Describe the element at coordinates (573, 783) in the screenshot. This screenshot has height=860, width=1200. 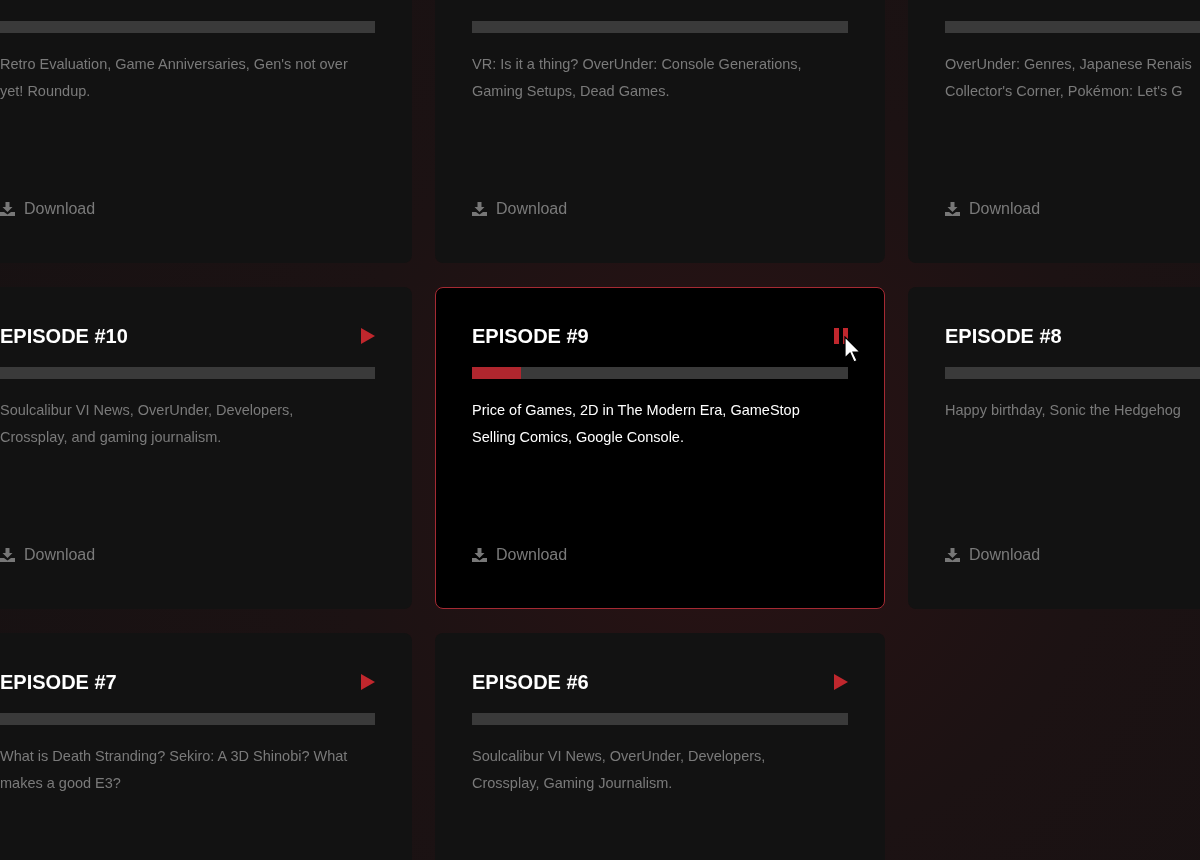
I see `episode-description: Crossplay, Gaming Journalism.` at that location.